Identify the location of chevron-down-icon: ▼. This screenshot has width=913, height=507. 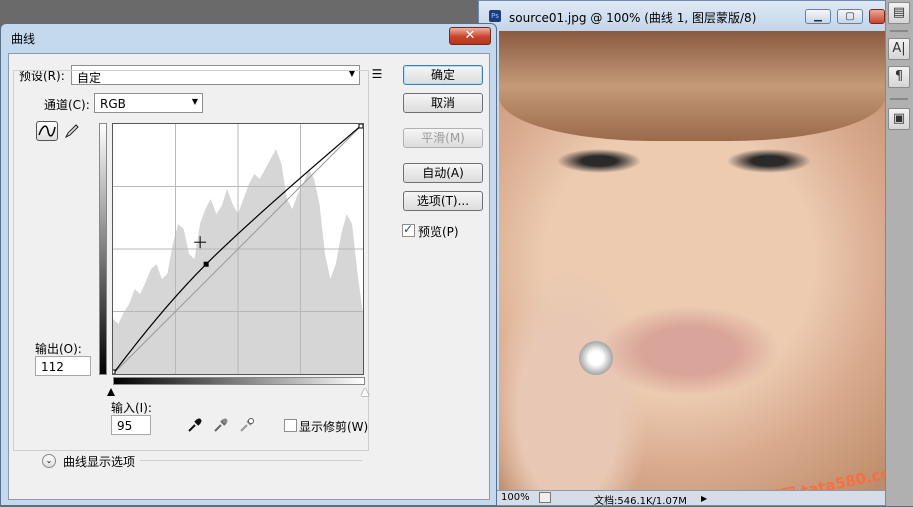
(194, 101).